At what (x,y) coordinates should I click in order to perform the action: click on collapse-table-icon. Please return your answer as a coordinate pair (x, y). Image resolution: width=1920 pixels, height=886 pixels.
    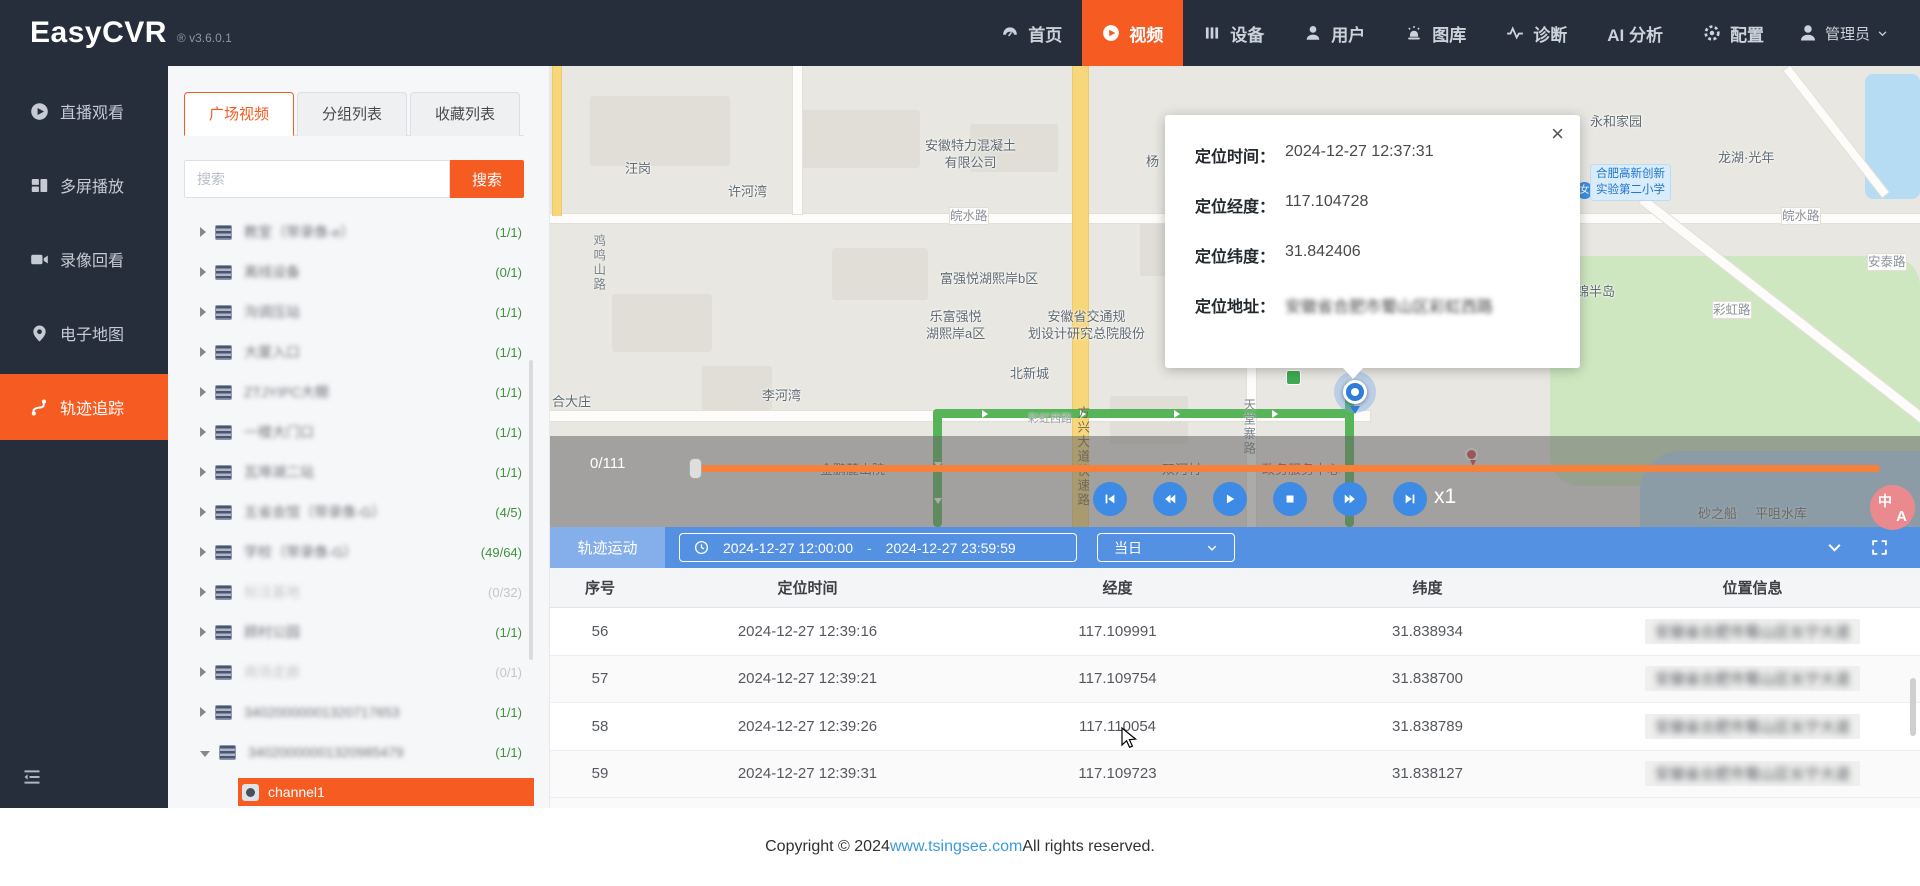
    Looking at the image, I should click on (1834, 547).